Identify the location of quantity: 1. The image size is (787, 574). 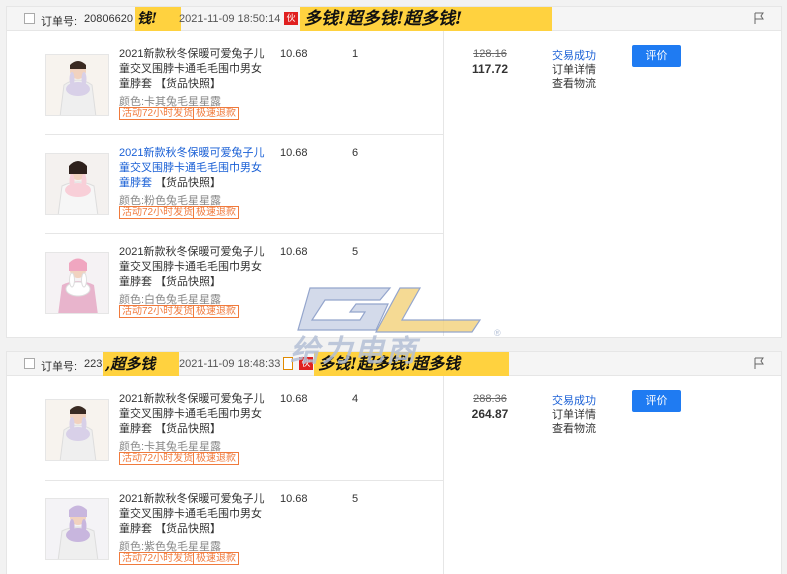
(355, 54).